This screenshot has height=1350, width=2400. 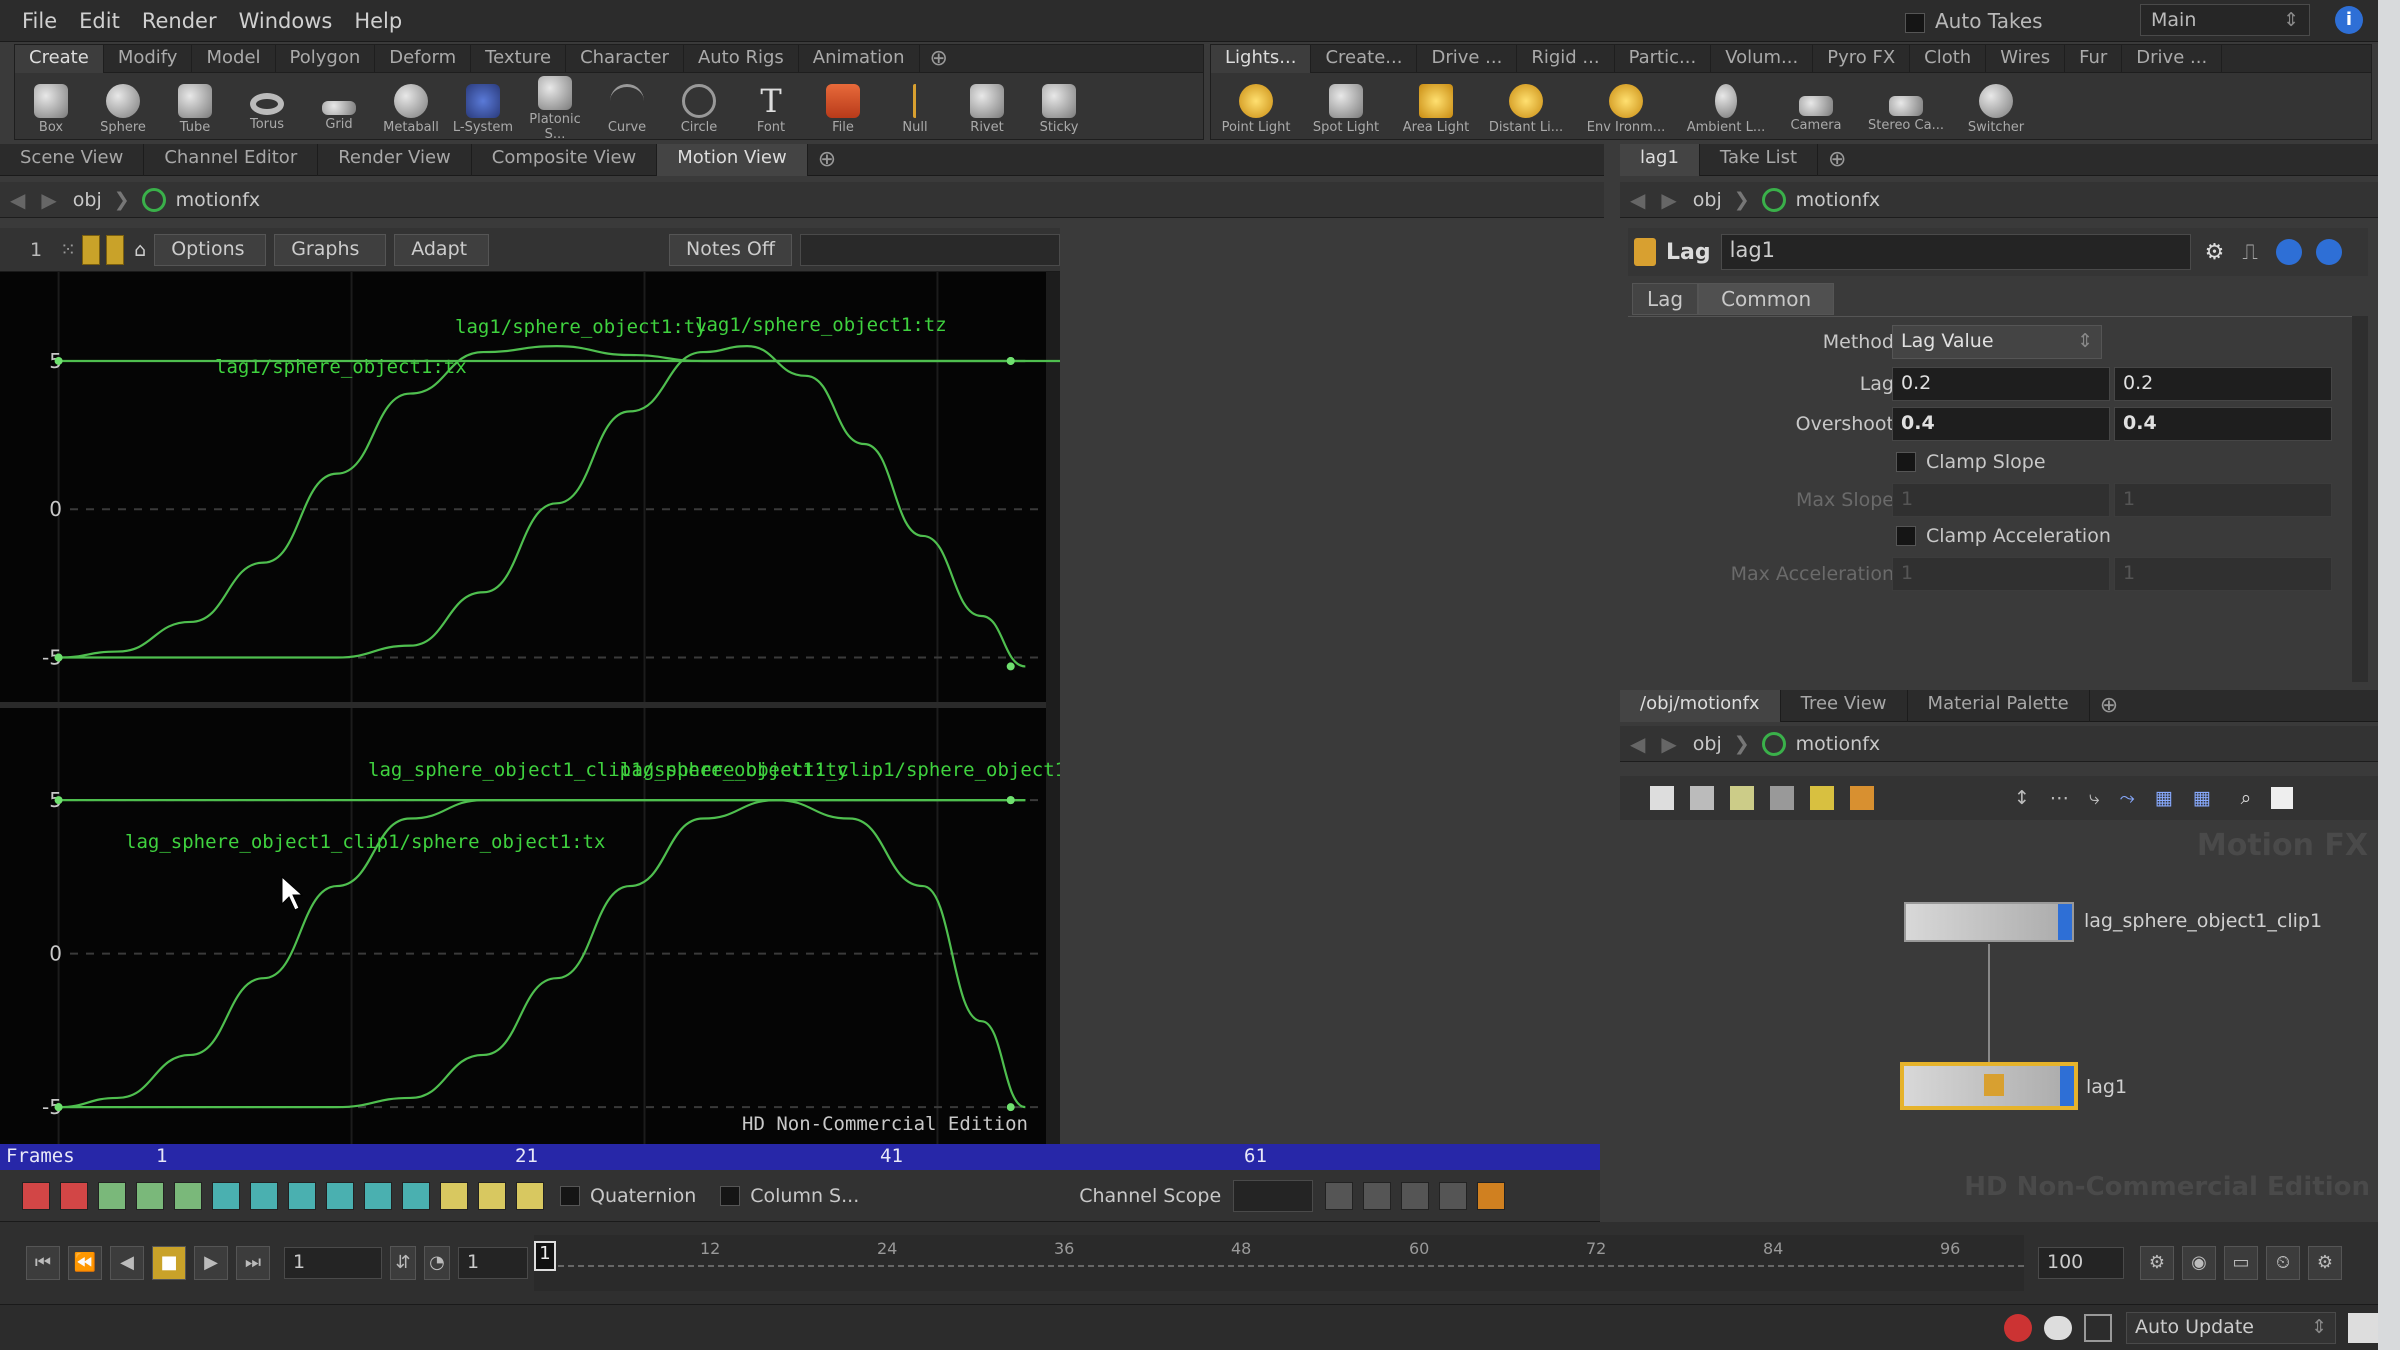 I want to click on tool-grid: Grid, so click(x=339, y=106).